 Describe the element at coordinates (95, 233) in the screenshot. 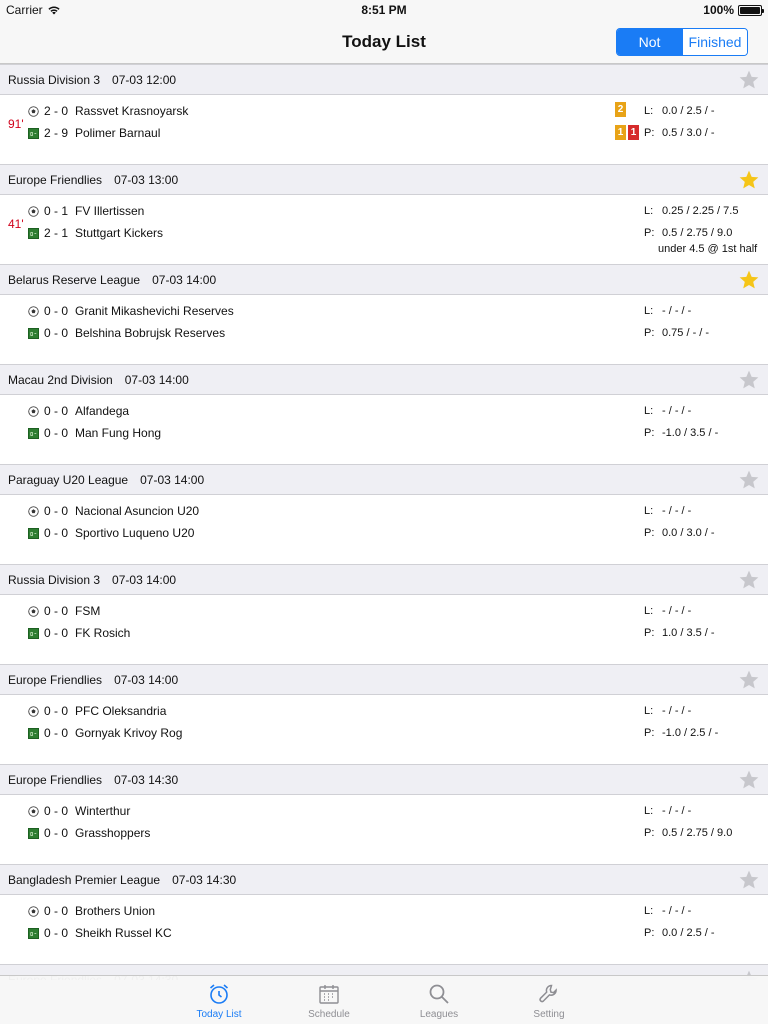

I see `away-team: 2 - 1 Stuttgart Kickers` at that location.